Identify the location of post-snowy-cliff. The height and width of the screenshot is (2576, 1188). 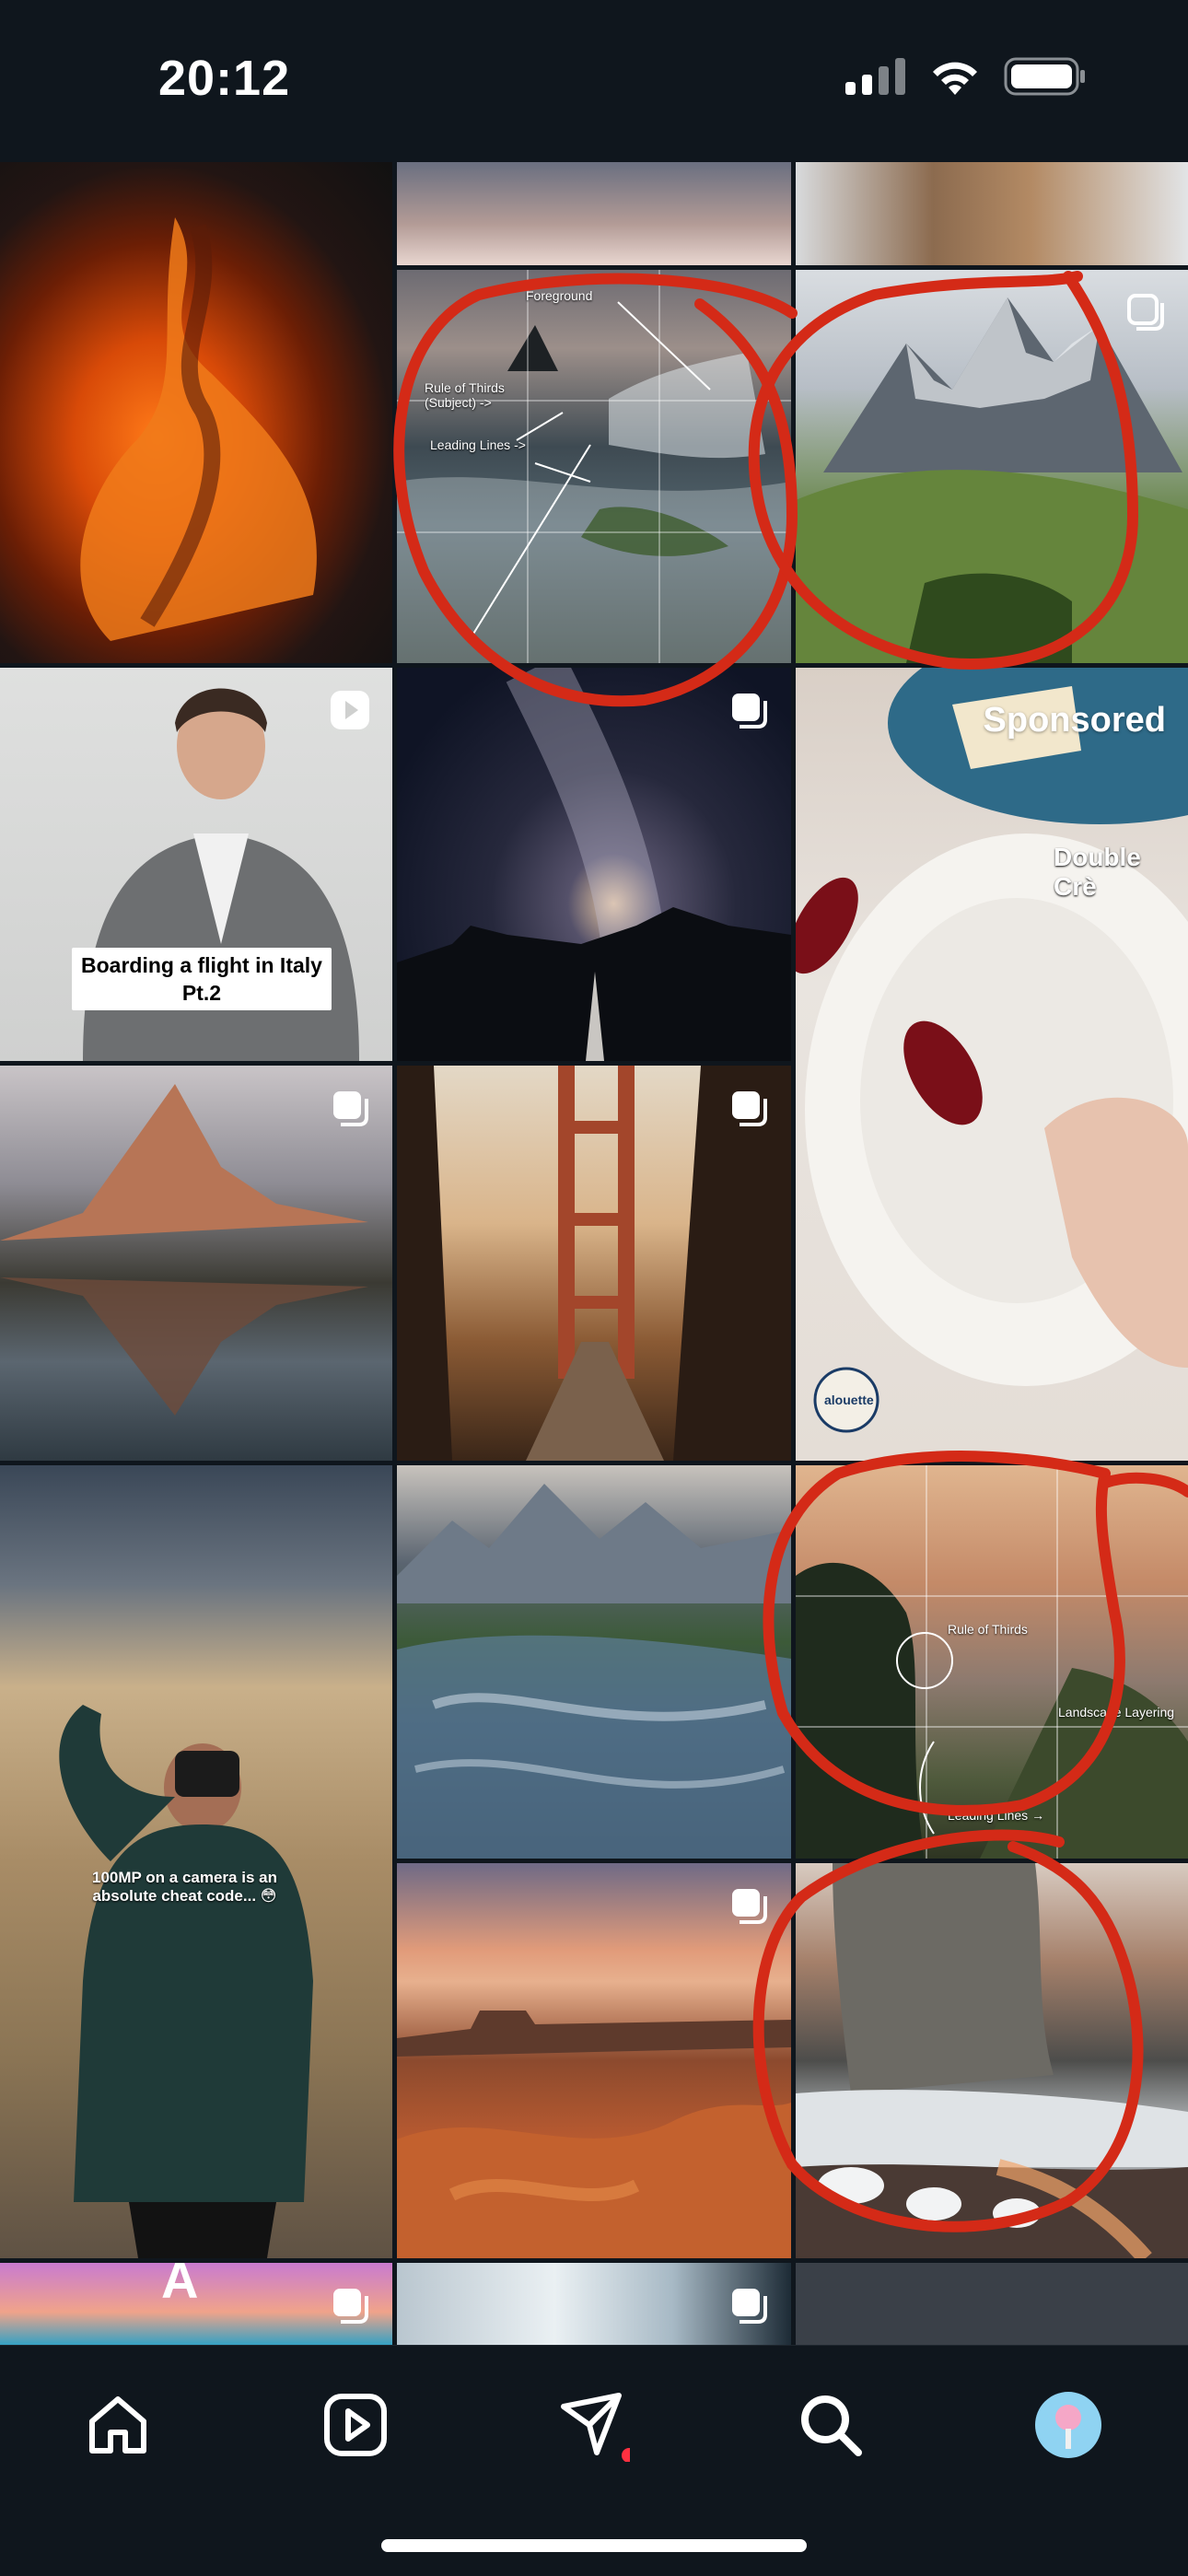
(992, 2060).